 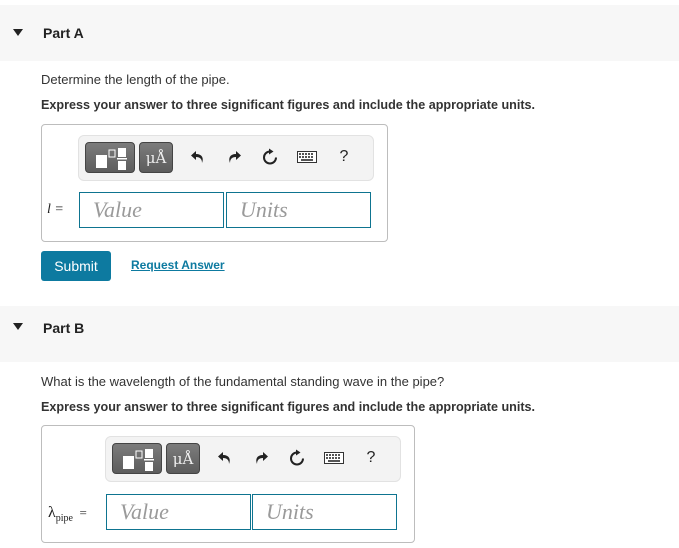 I want to click on part-b-title: Part B, so click(x=64, y=328).